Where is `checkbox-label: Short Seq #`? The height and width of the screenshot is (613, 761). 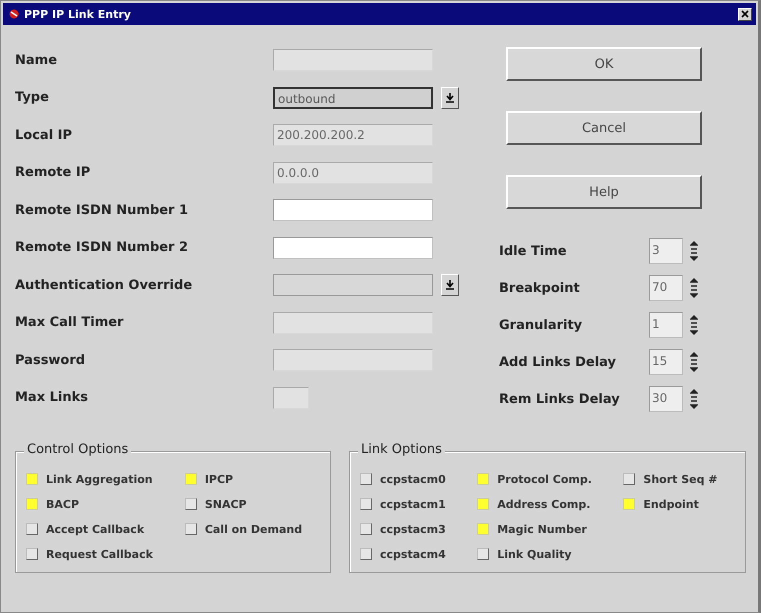 checkbox-label: Short Seq # is located at coordinates (680, 479).